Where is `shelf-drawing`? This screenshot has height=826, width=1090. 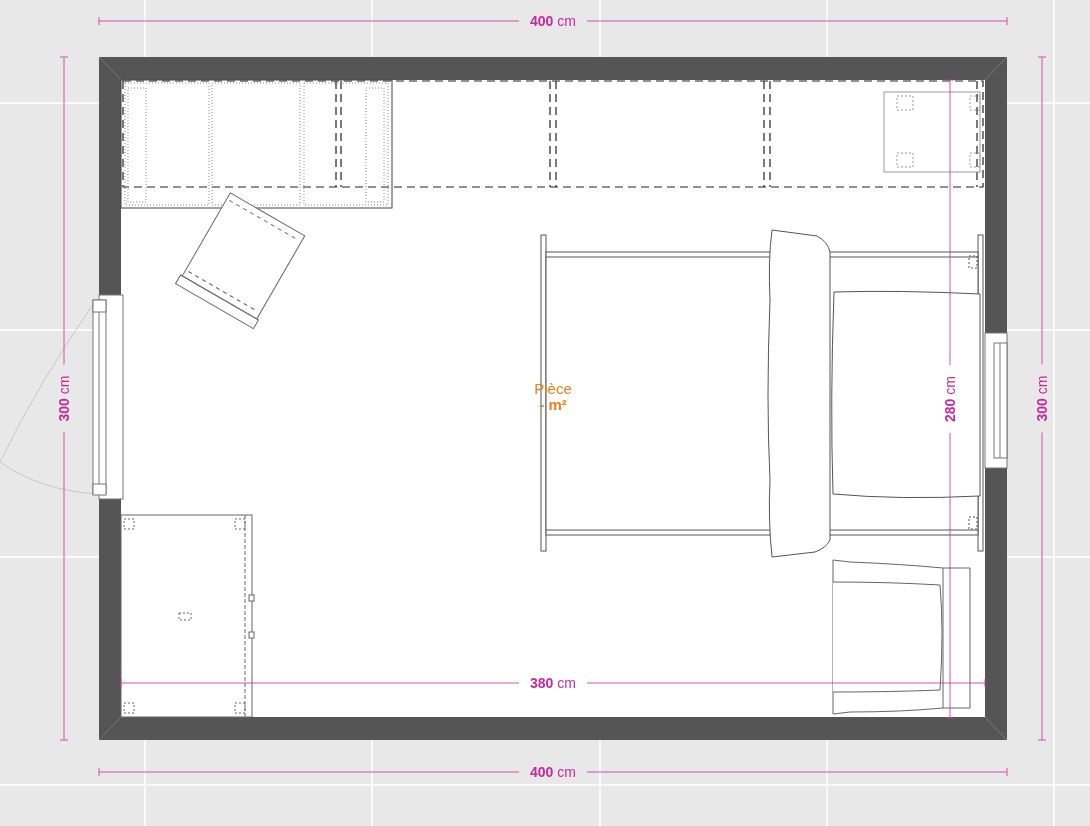 shelf-drawing is located at coordinates (932, 132).